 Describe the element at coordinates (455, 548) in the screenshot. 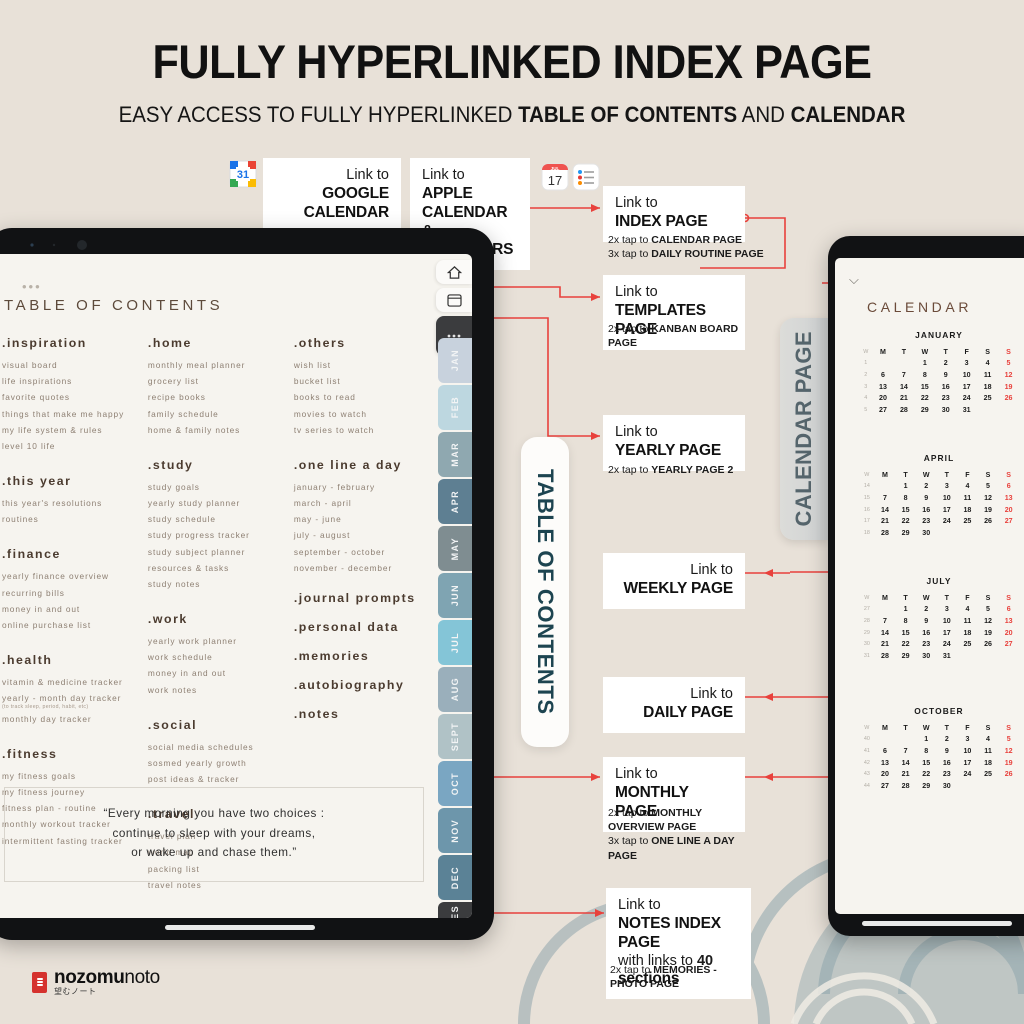

I see `month-tab-may: MAY` at that location.